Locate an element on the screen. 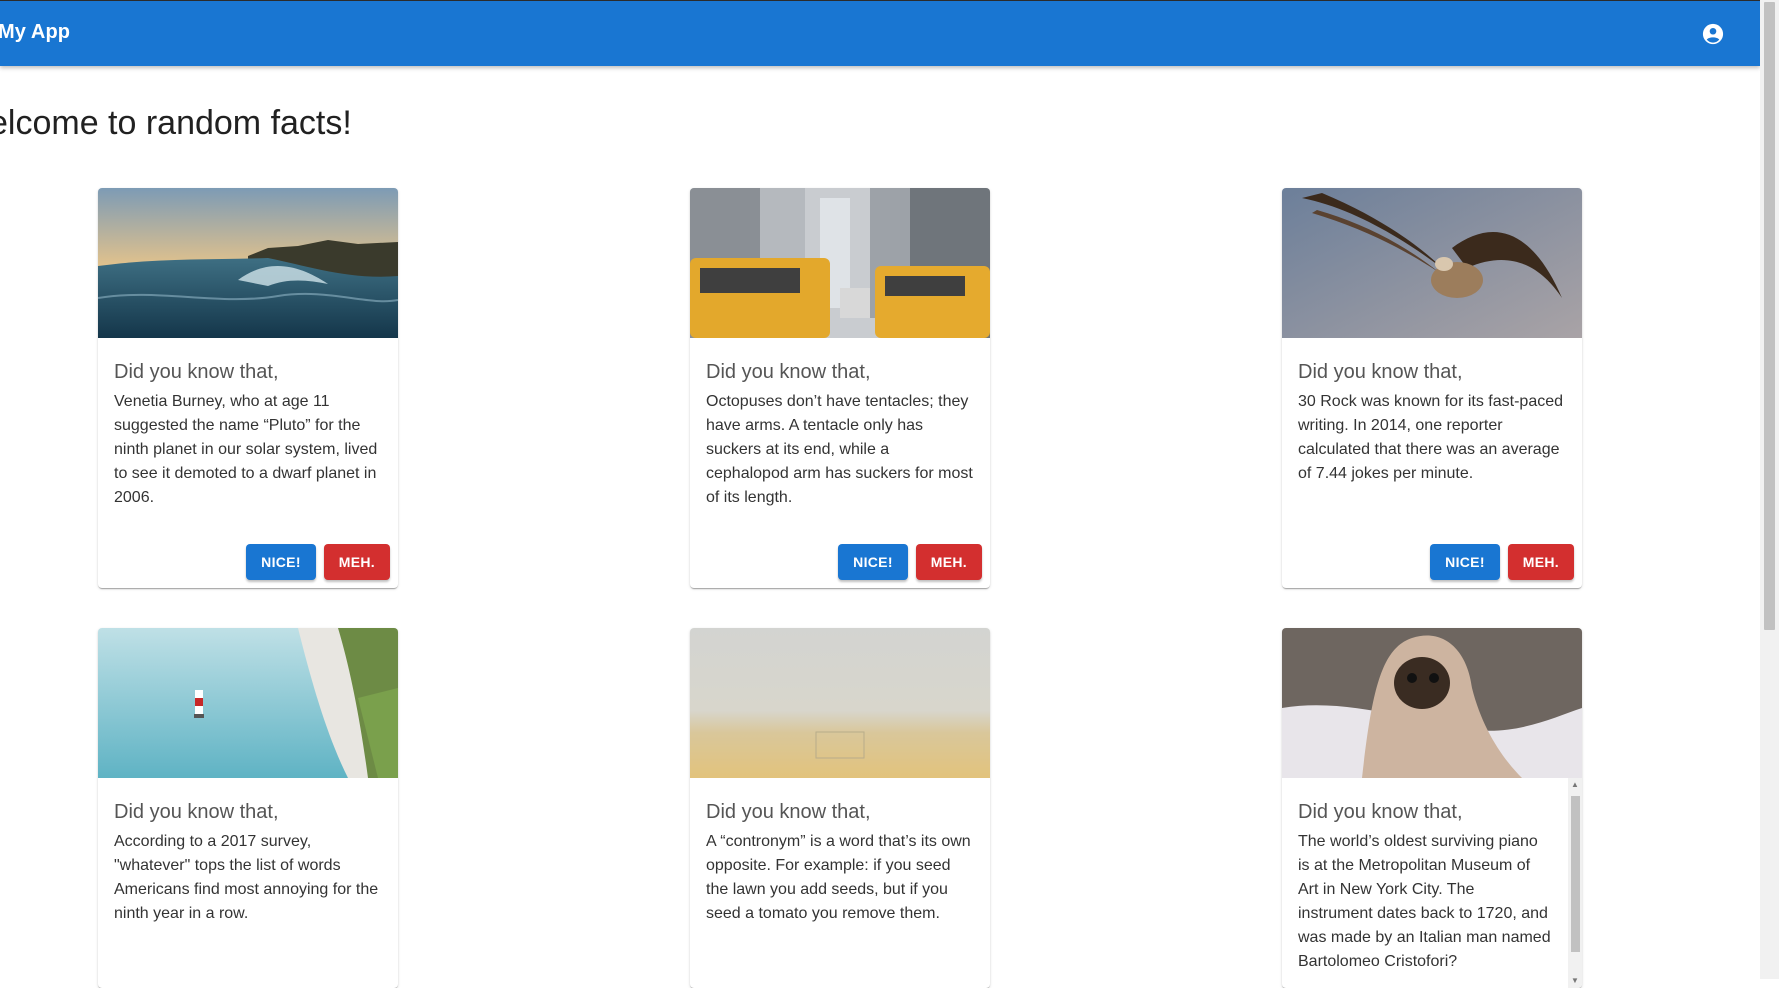 This screenshot has height=988, width=1779. foggy-beach-photo is located at coordinates (840, 703).